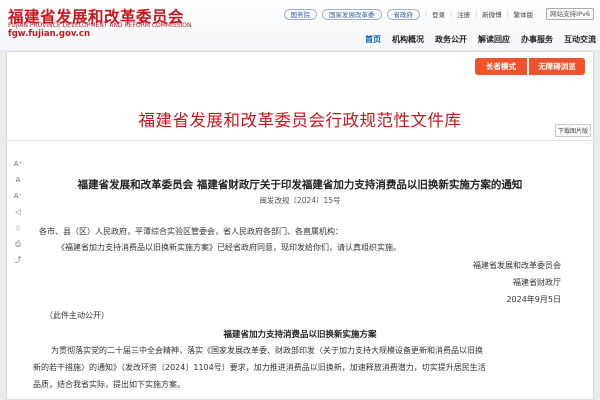 This screenshot has width=600, height=400. Describe the element at coordinates (352, 14) in the screenshot. I see `link-ndrc: 国家发展改革委` at that location.